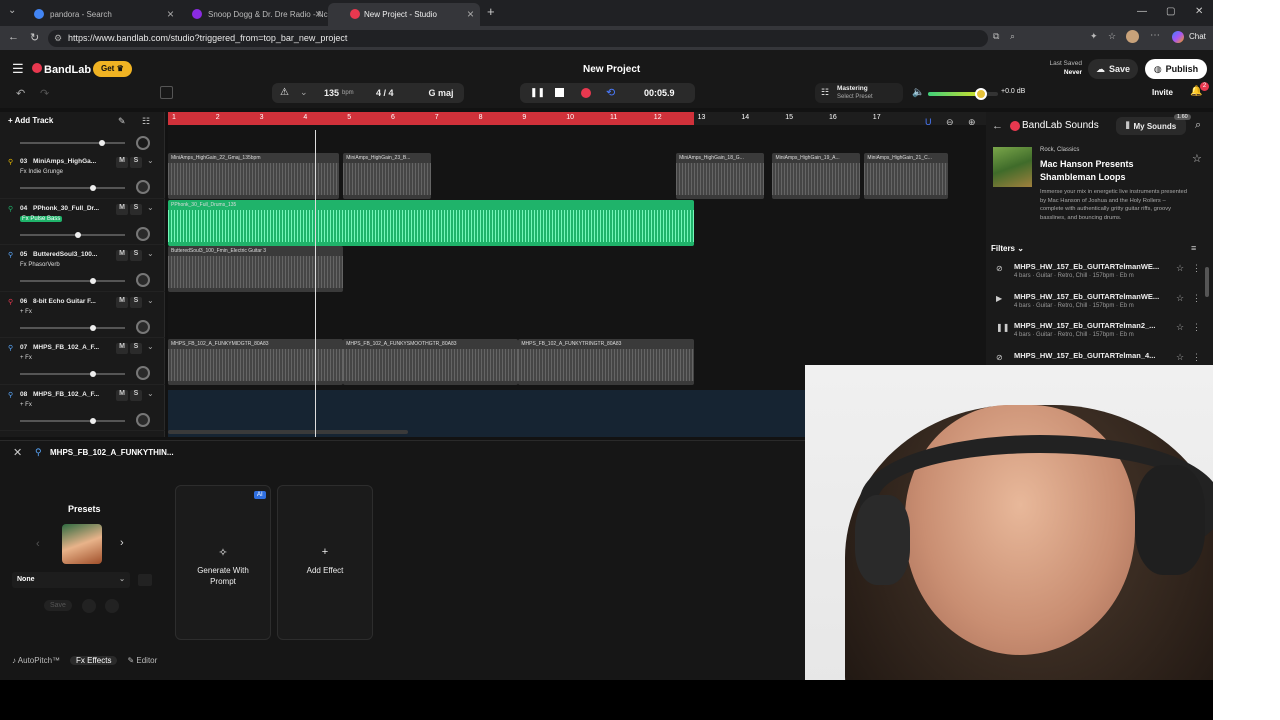 The height and width of the screenshot is (720, 1280). What do you see at coordinates (537, 92) in the screenshot?
I see `pause-icon: ❚❚` at bounding box center [537, 92].